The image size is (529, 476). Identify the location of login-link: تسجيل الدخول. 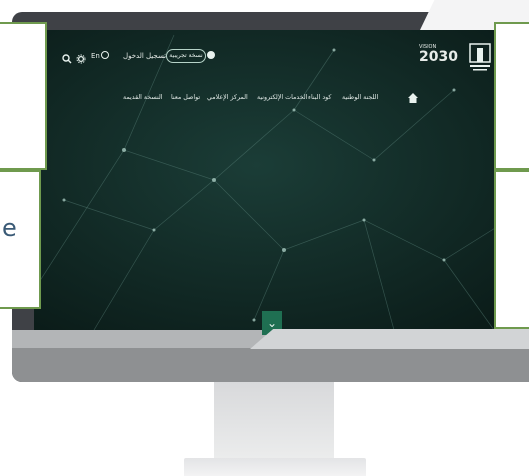
(144, 56).